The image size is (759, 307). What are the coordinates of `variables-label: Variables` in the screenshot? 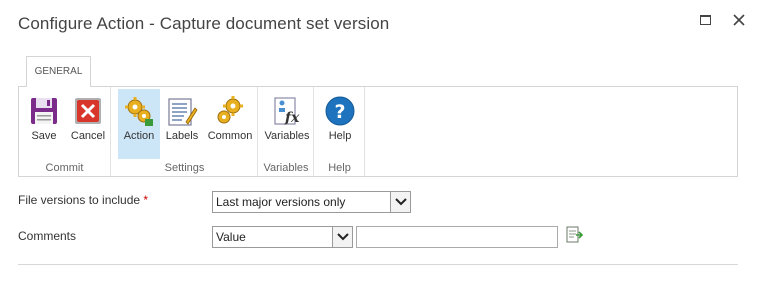 It's located at (287, 136).